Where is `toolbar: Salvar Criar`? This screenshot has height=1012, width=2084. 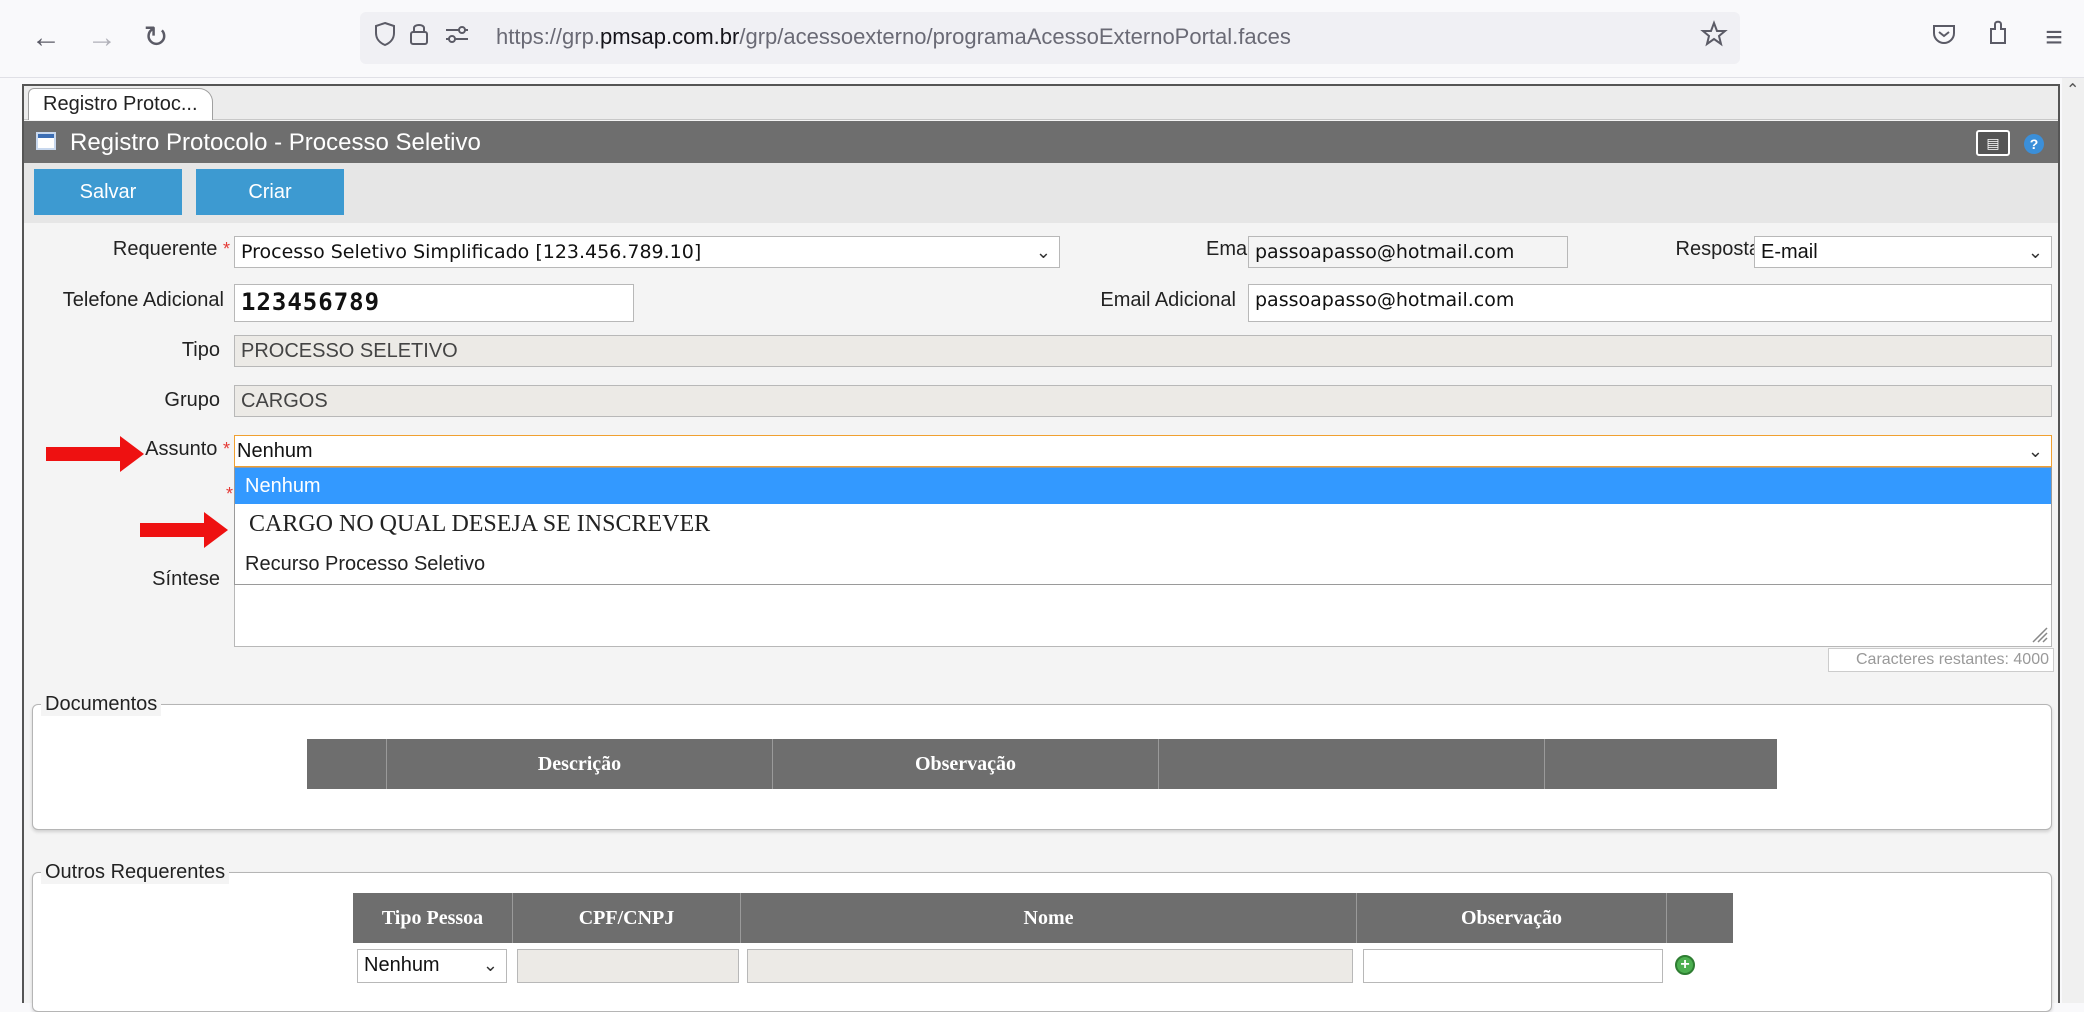 toolbar: Salvar Criar is located at coordinates (1041, 193).